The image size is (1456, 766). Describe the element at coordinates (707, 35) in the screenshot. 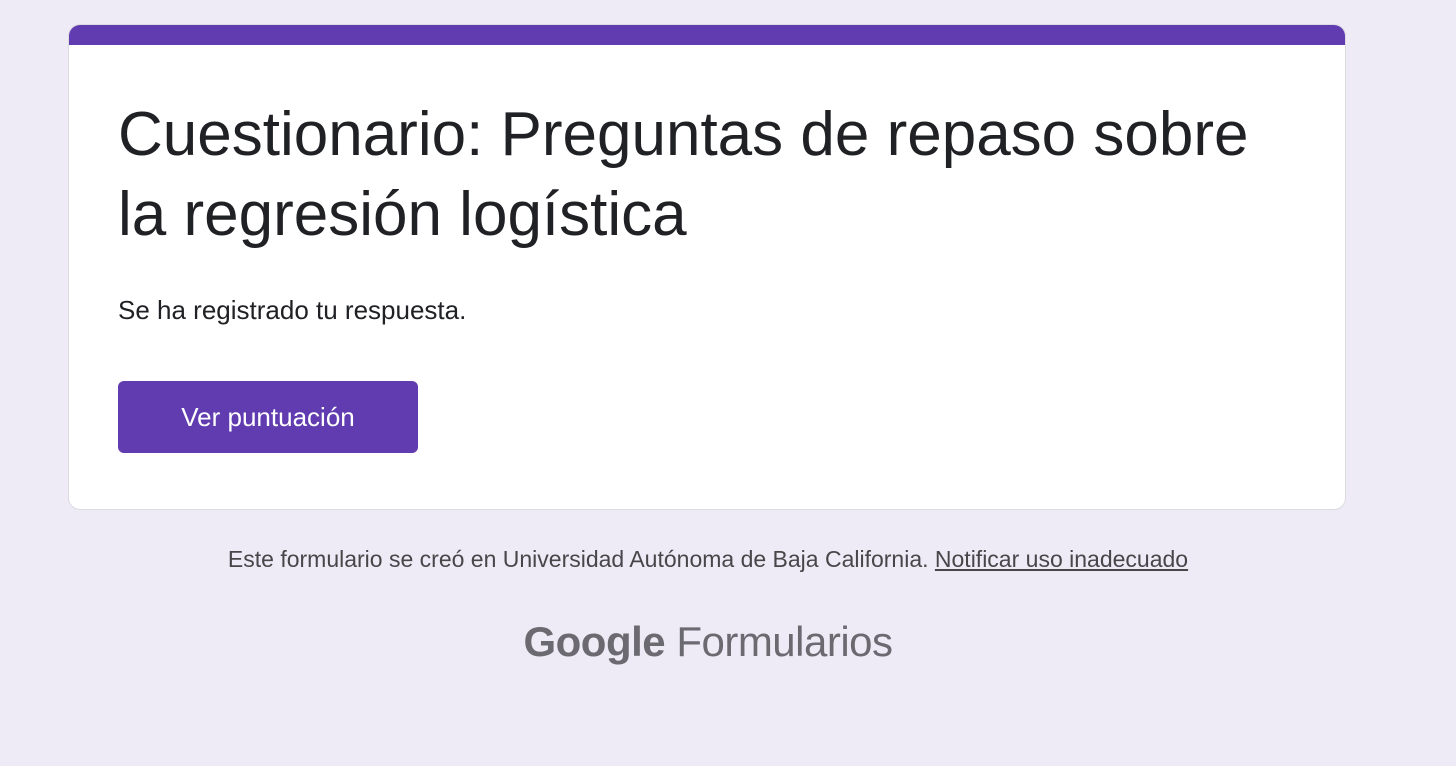

I see `card-accent-bar` at that location.